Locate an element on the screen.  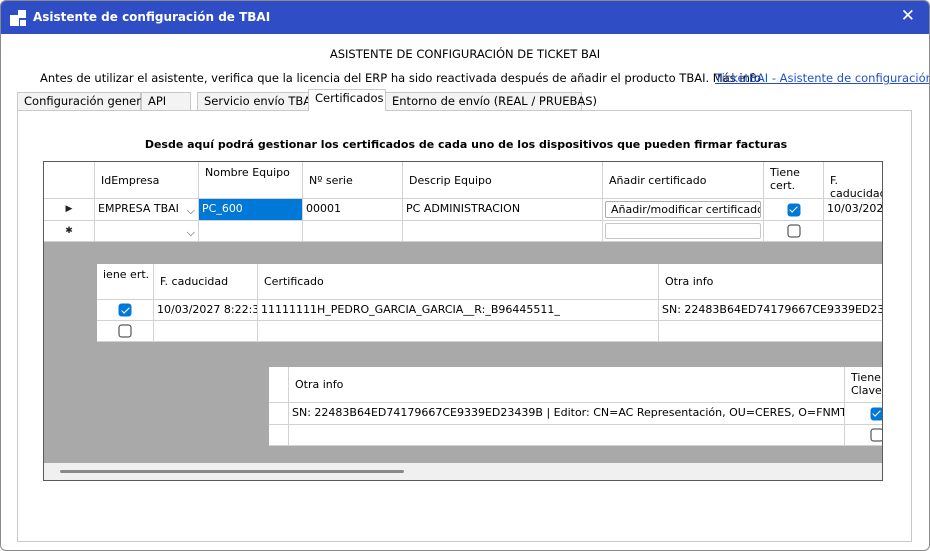
new-n-serie-cell is located at coordinates (353, 231).